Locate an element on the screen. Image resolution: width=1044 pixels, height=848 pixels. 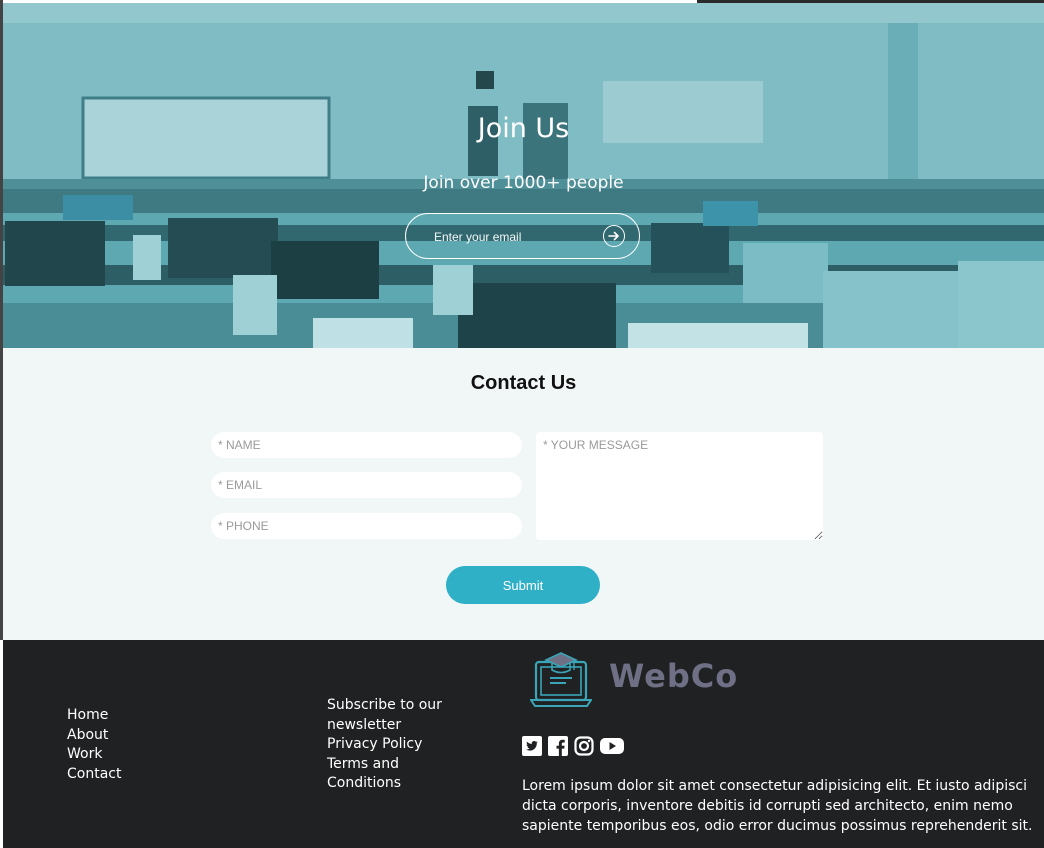
footer-link-work: Work is located at coordinates (84, 754).